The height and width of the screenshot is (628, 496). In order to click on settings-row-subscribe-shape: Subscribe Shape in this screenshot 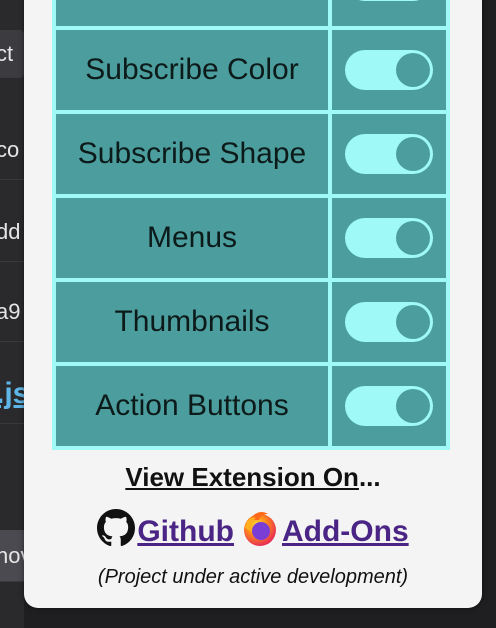, I will do `click(251, 154)`.